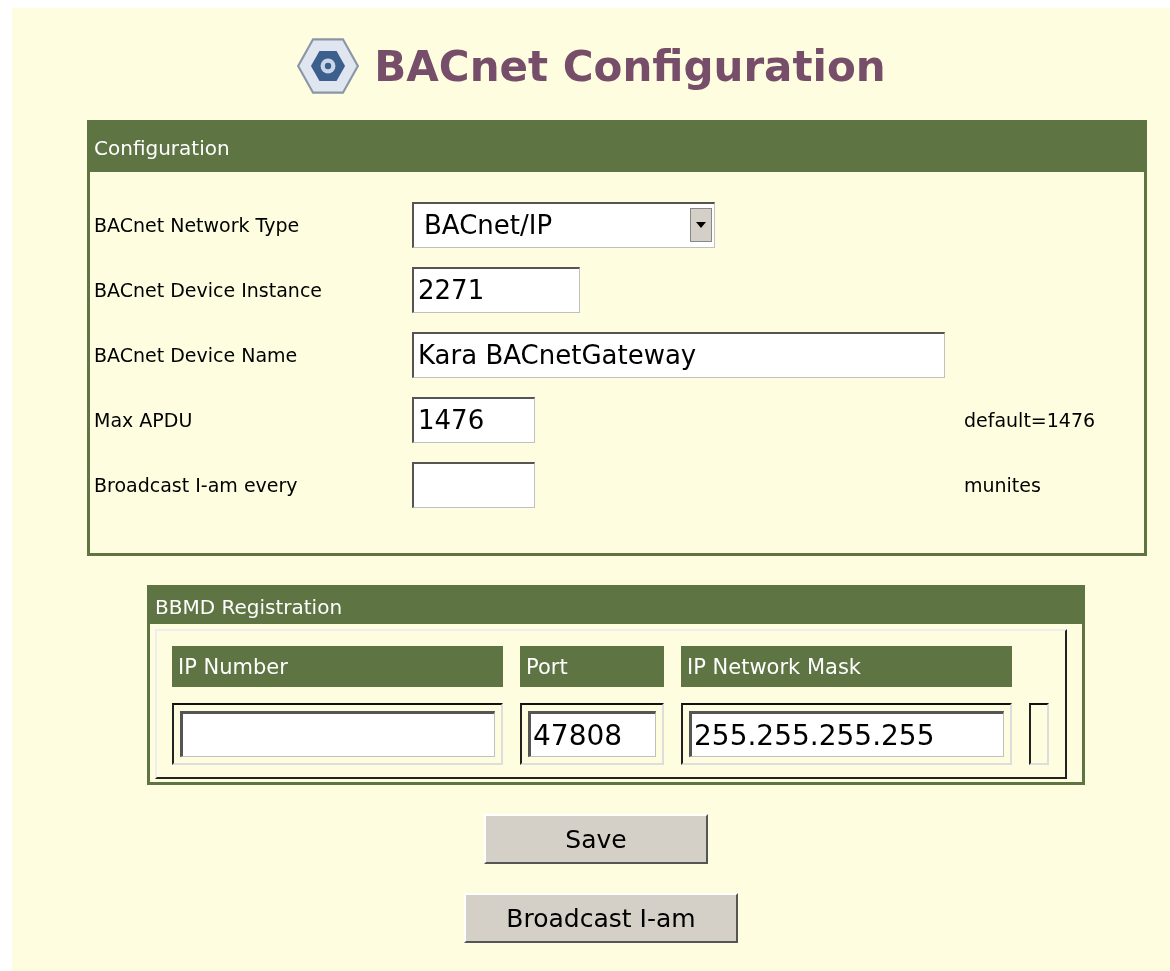  What do you see at coordinates (616, 606) in the screenshot?
I see `panel-header: BBMD Registration` at bounding box center [616, 606].